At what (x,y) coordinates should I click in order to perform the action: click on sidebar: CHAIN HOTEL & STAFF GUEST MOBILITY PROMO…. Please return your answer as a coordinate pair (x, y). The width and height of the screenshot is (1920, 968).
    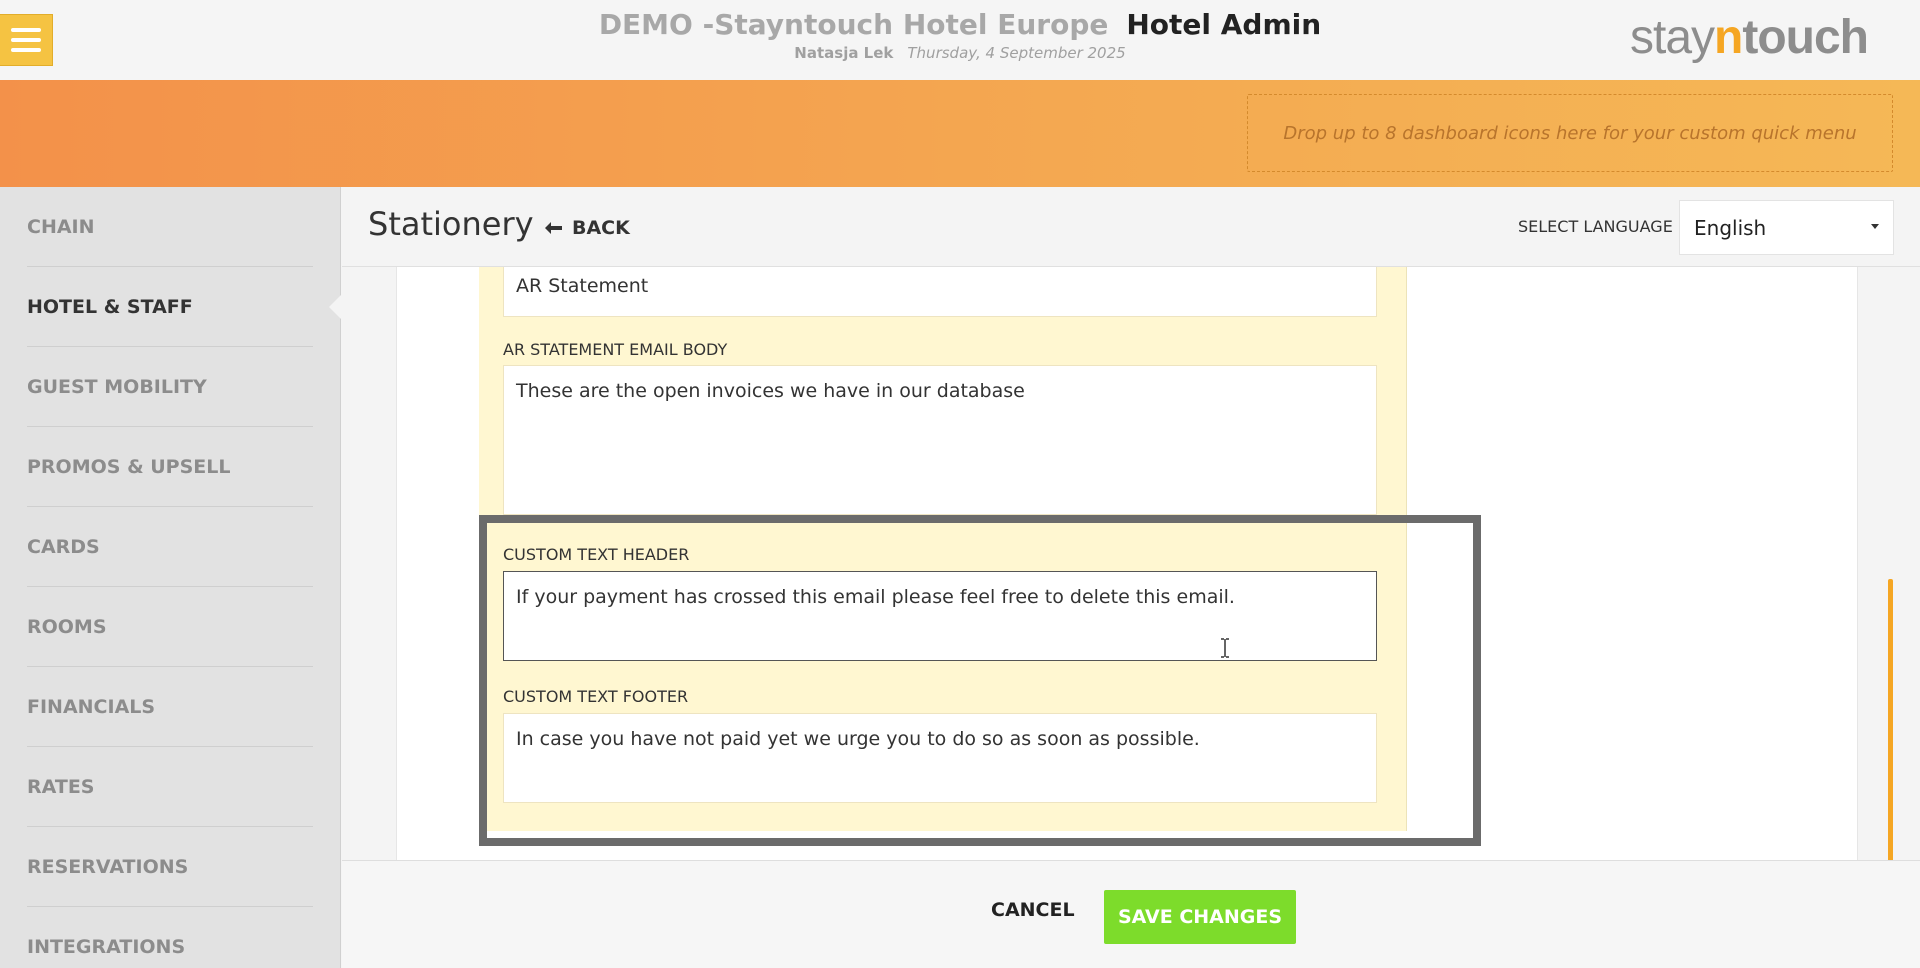
    Looking at the image, I should click on (170, 577).